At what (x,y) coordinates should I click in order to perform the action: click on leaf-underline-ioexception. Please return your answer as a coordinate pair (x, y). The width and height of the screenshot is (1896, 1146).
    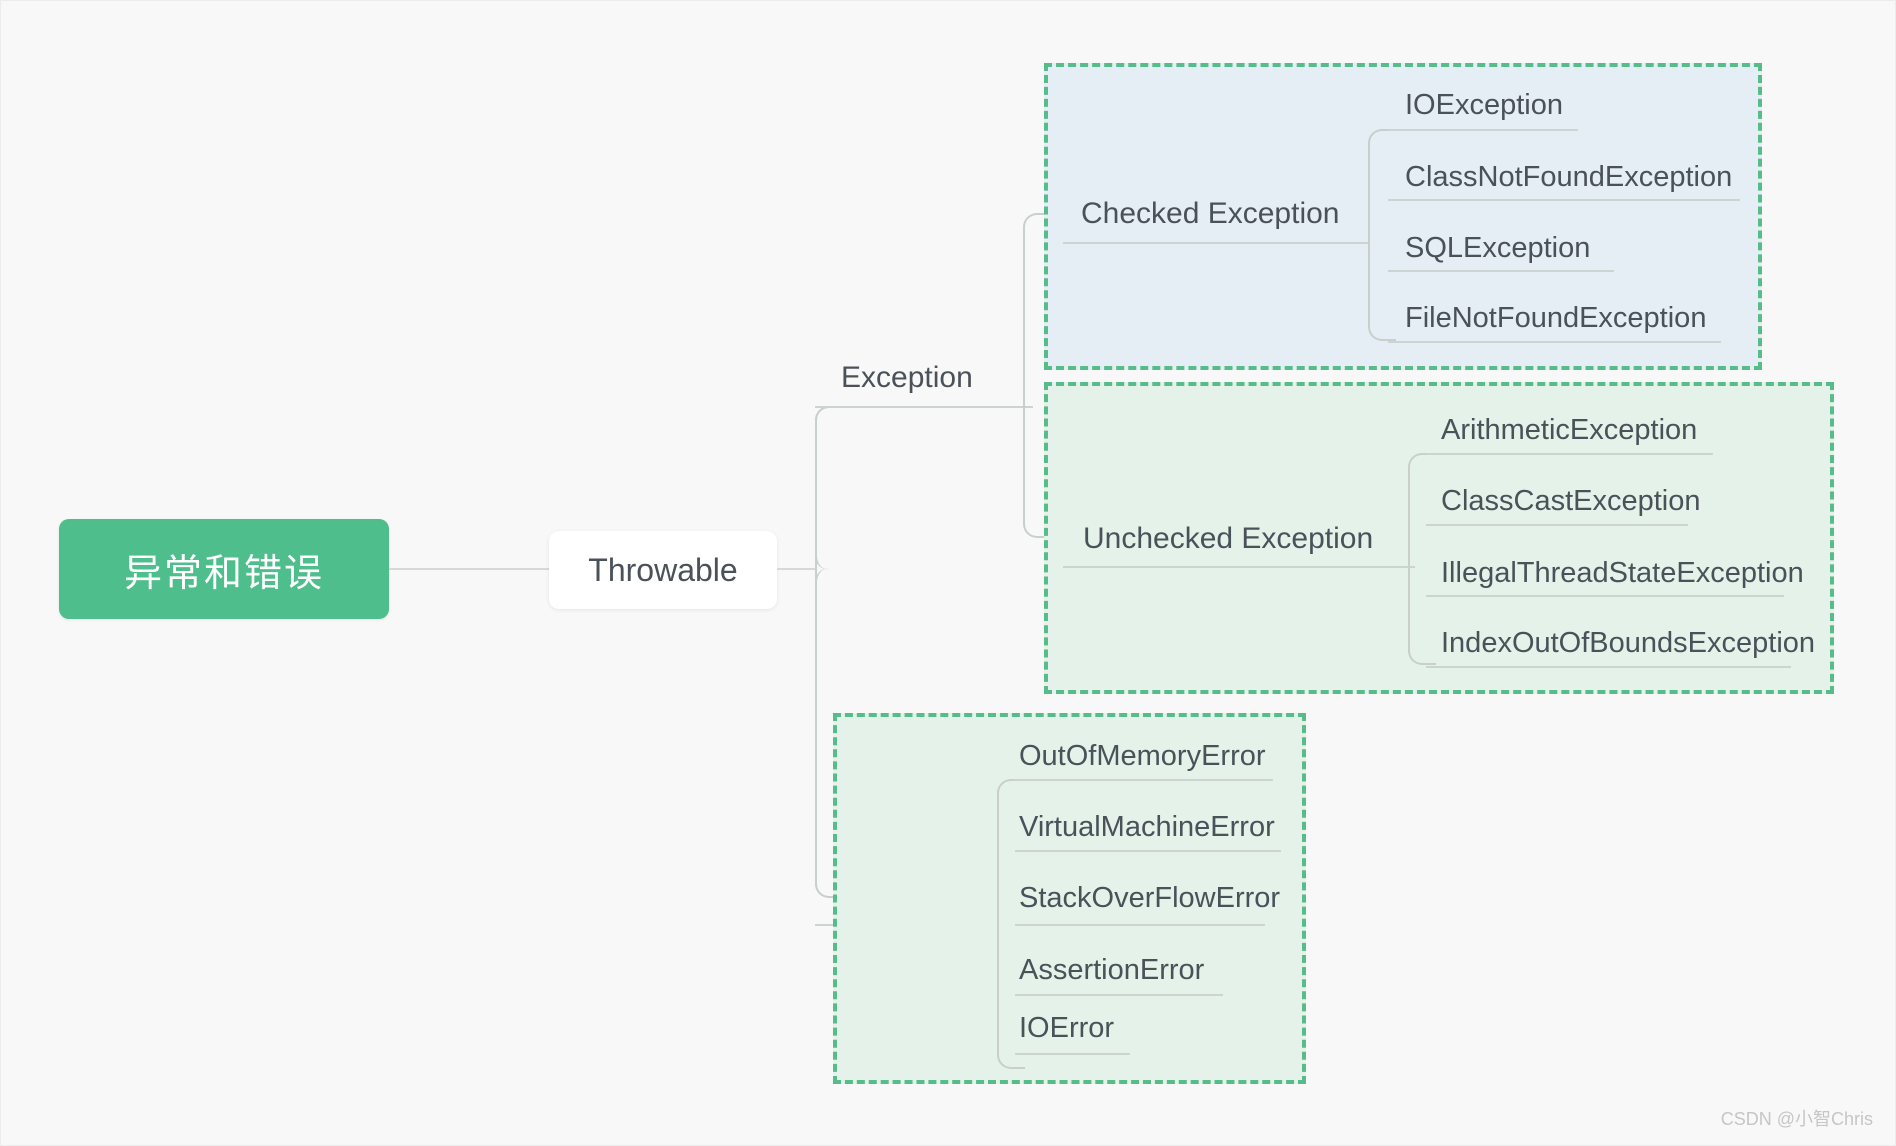
    Looking at the image, I should click on (1483, 130).